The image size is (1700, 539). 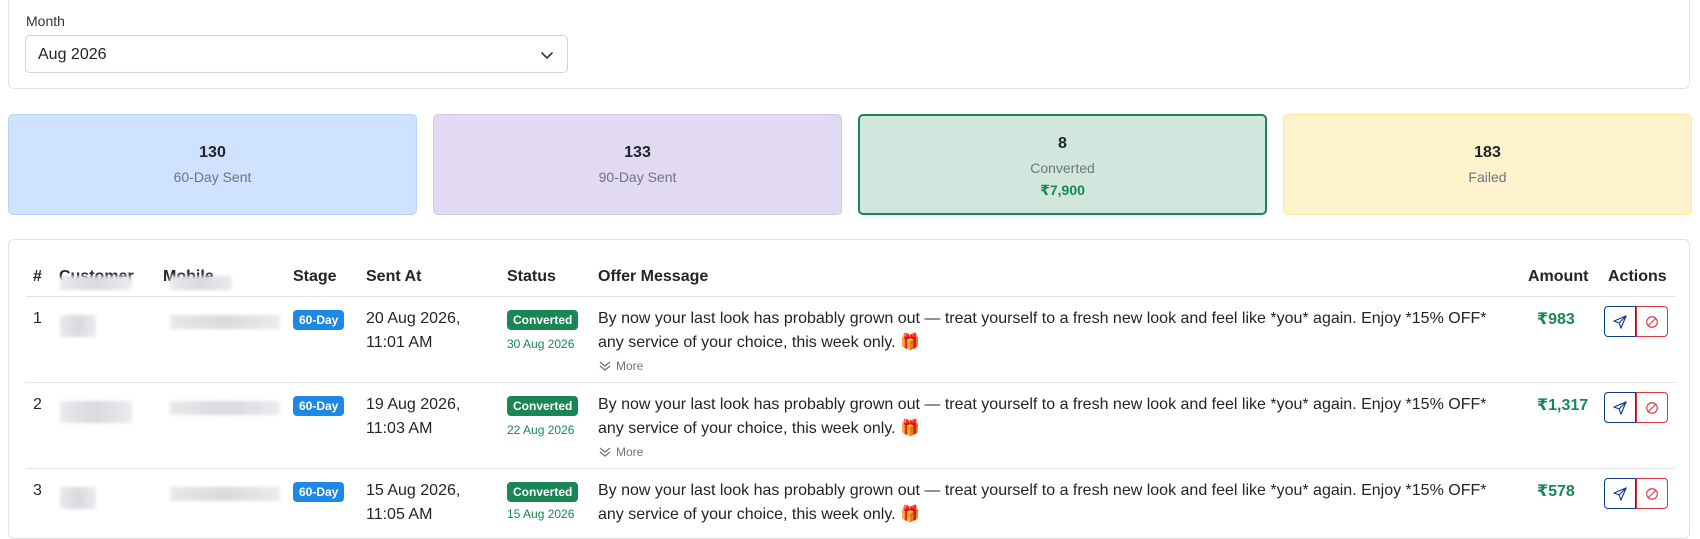 I want to click on stat-value: 133, so click(x=637, y=152).